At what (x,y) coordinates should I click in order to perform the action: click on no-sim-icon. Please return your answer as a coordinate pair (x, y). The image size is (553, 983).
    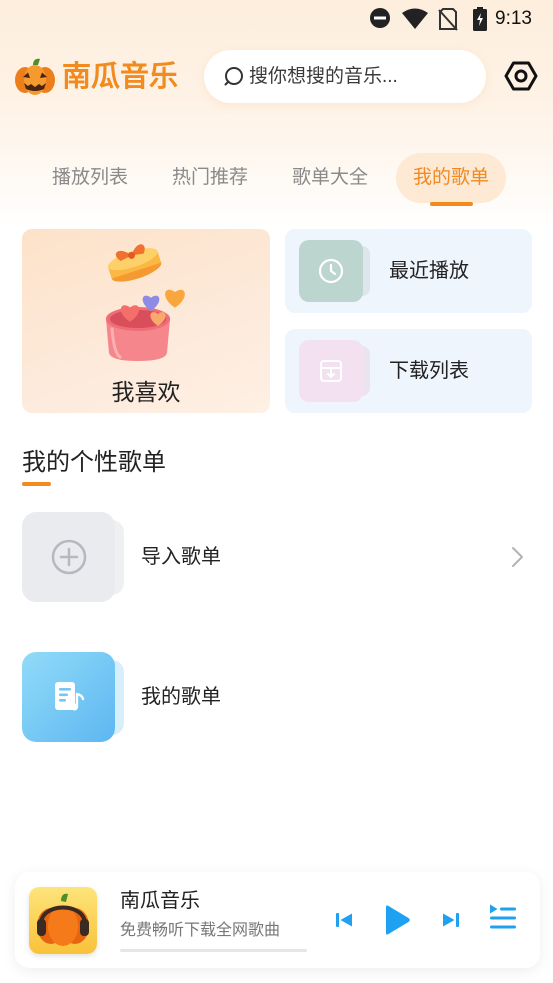
    Looking at the image, I should click on (448, 19).